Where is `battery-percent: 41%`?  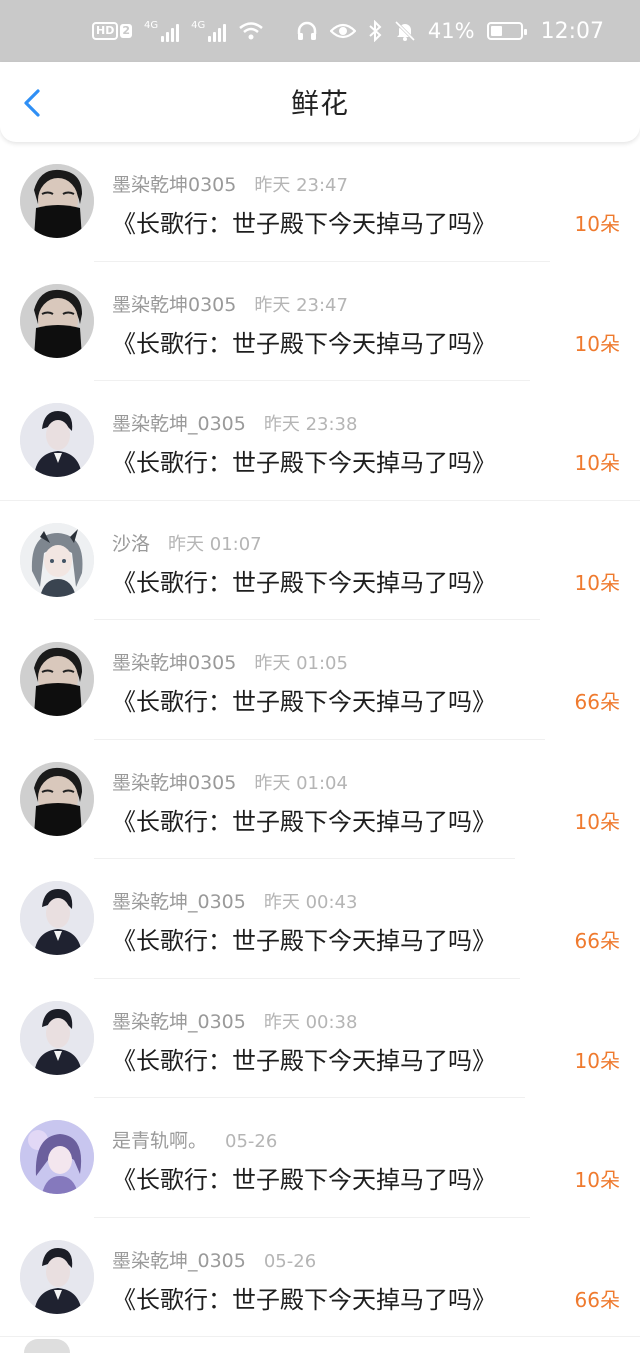
battery-percent: 41% is located at coordinates (451, 31).